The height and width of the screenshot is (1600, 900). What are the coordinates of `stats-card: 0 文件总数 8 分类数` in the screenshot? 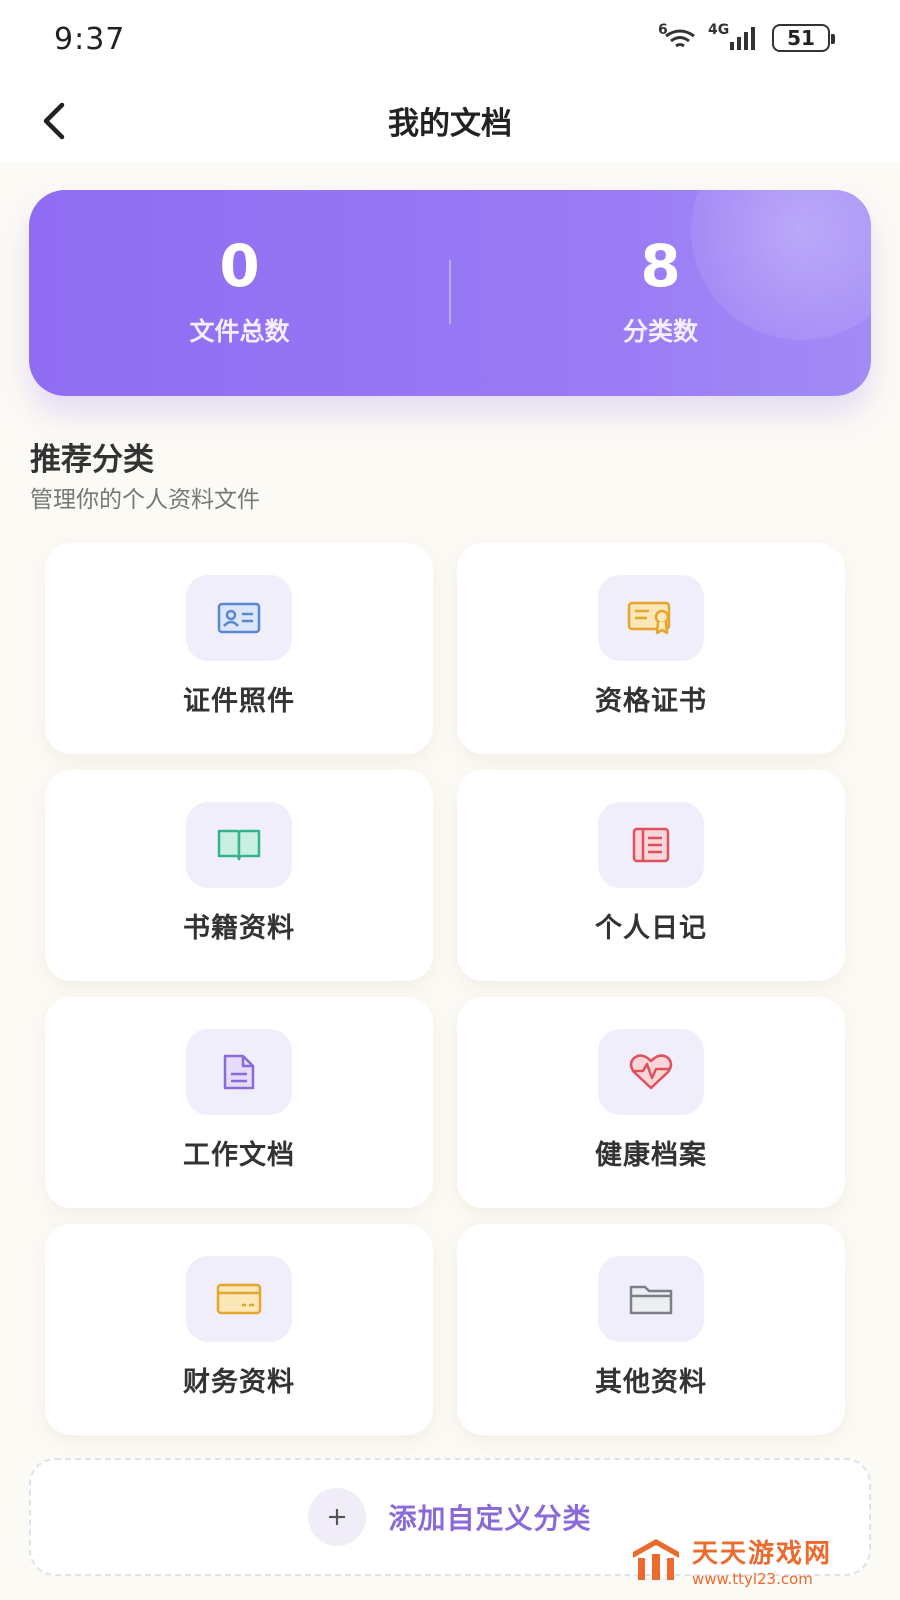 It's located at (450, 293).